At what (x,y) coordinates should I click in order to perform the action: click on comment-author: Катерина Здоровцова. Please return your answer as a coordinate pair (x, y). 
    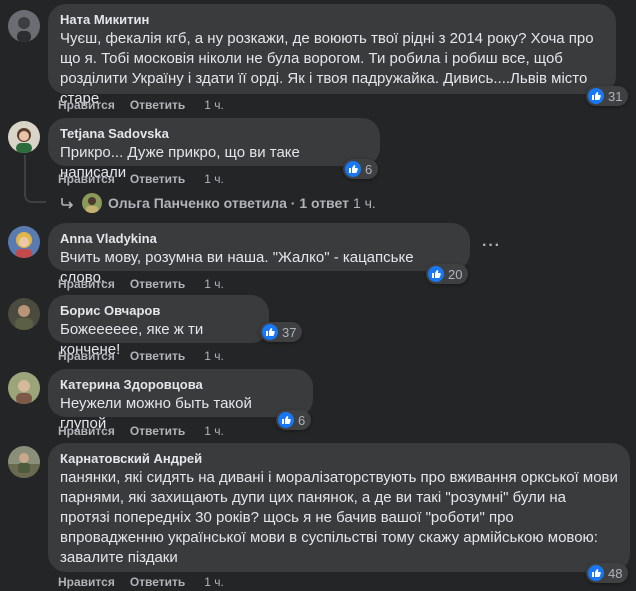
    Looking at the image, I should click on (180, 385).